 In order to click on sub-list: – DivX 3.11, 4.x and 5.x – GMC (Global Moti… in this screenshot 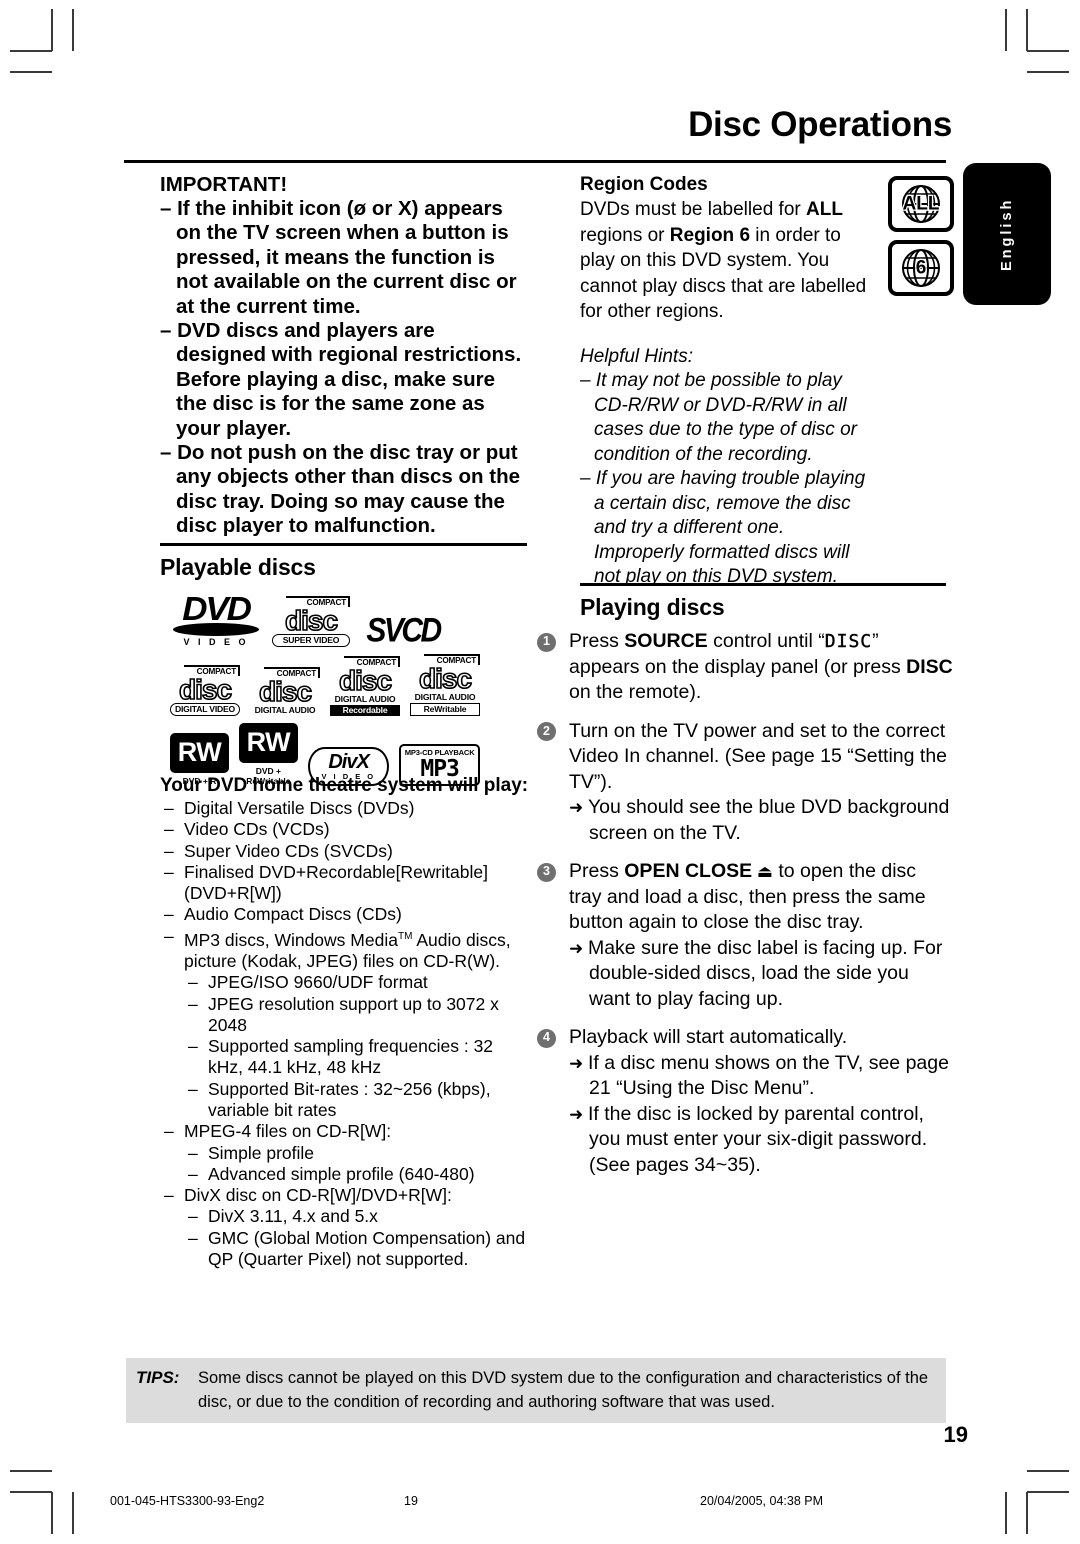, I will do `click(358, 1238)`.